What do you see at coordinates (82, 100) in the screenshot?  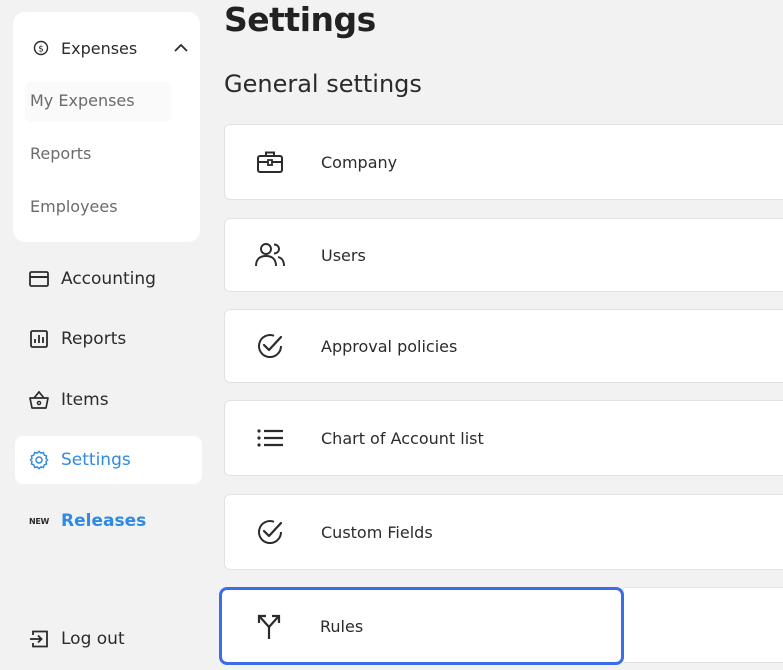 I see `sub-item-my-expenses: My Expenses` at bounding box center [82, 100].